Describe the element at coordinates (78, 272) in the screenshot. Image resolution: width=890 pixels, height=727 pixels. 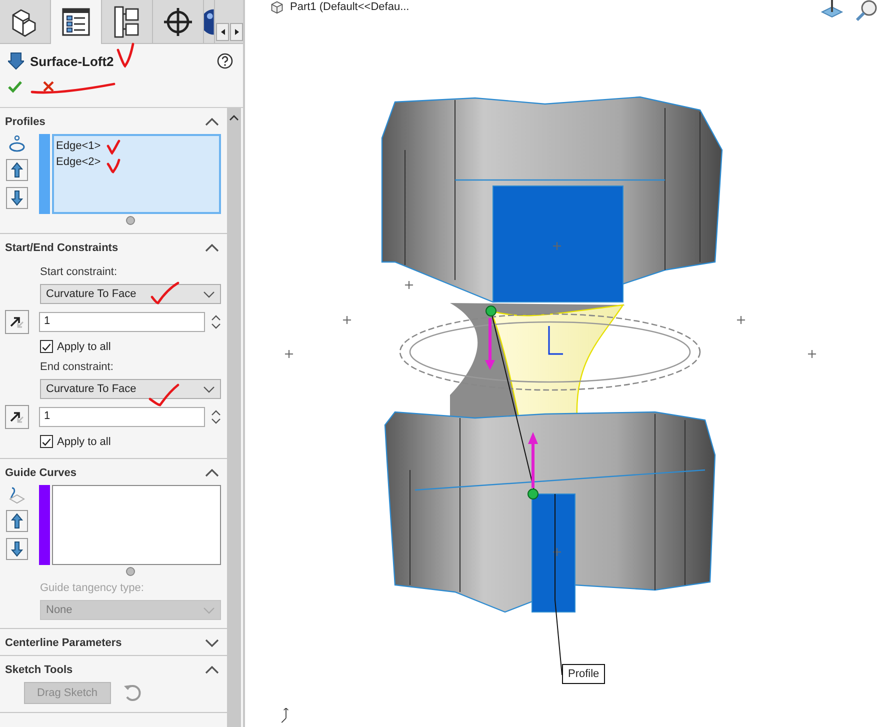
I see `field-label: Start constraint:` at that location.